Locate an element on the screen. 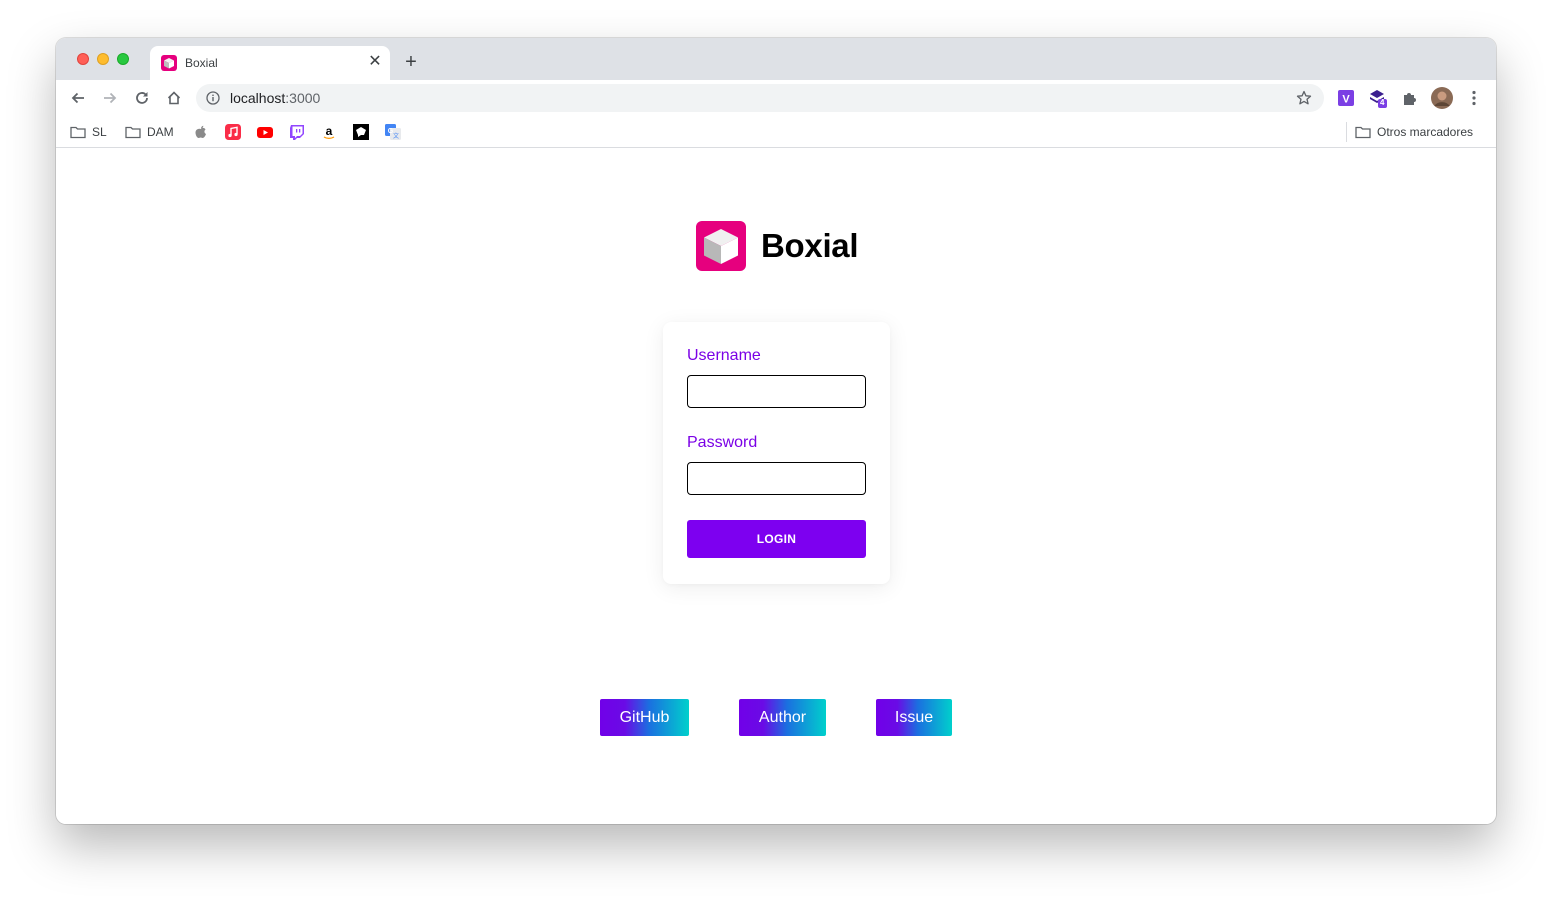 The image size is (1552, 898). puzzle-extensions-icon is located at coordinates (1410, 98).